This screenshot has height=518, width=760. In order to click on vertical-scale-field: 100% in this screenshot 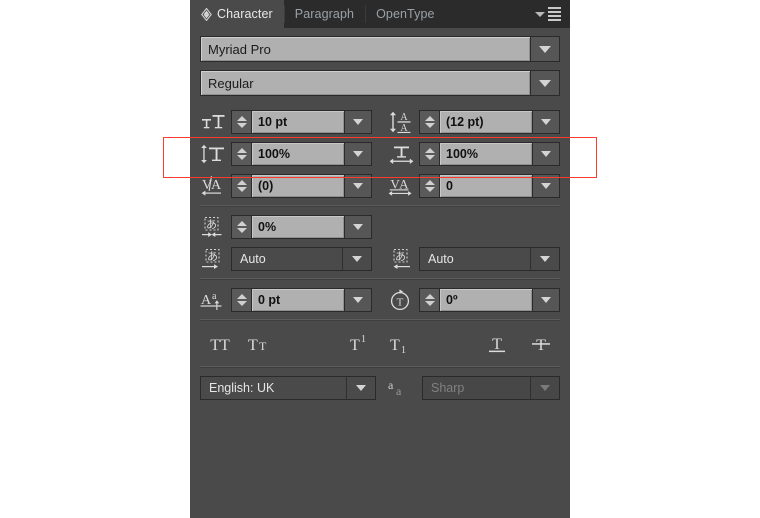, I will do `click(301, 154)`.